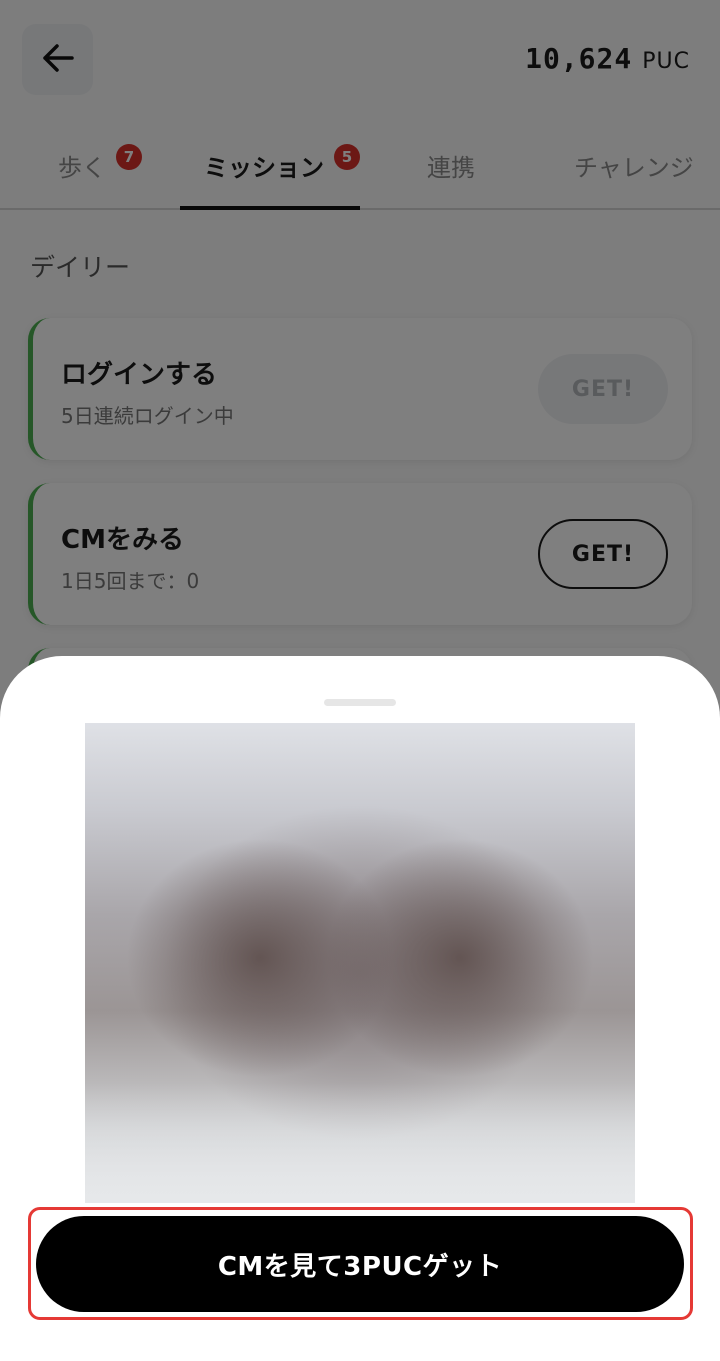 The width and height of the screenshot is (720, 1361). What do you see at coordinates (360, 702) in the screenshot?
I see `drag-handle` at bounding box center [360, 702].